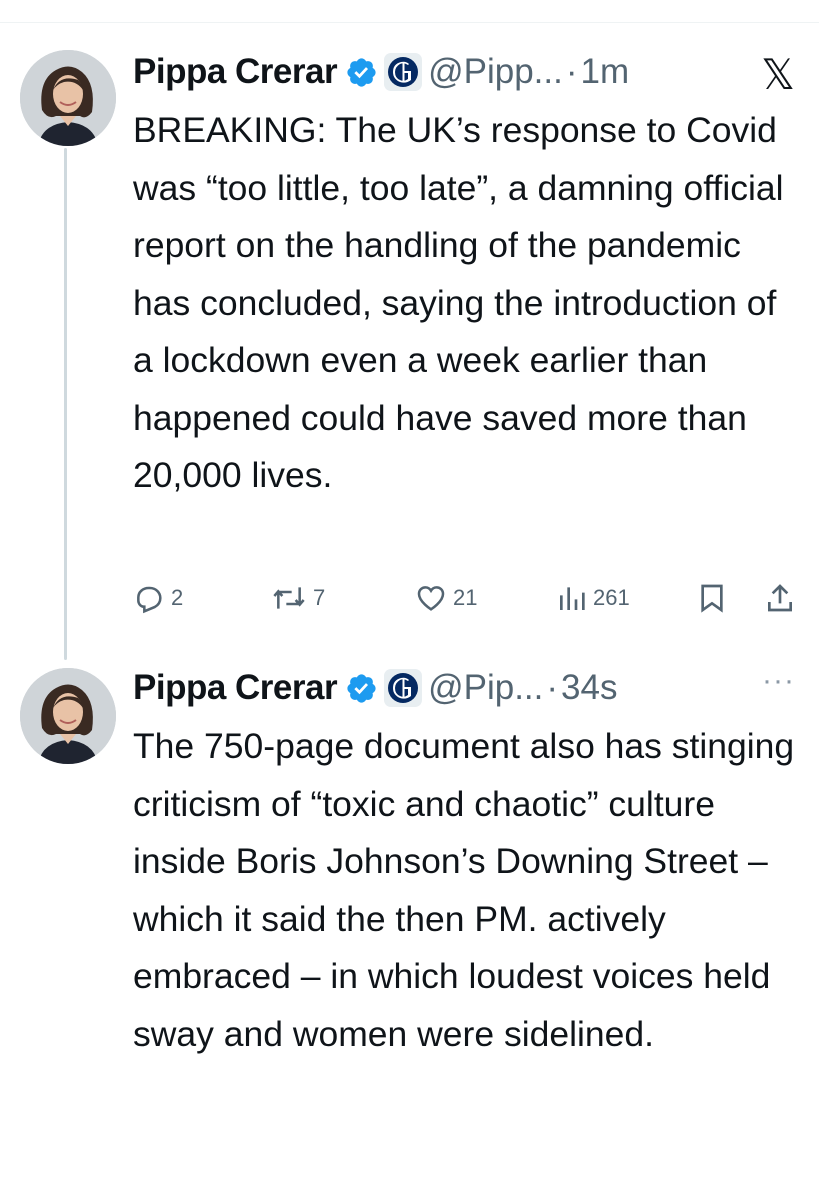 The width and height of the screenshot is (819, 1200). I want to click on repost-button: 7, so click(298, 598).